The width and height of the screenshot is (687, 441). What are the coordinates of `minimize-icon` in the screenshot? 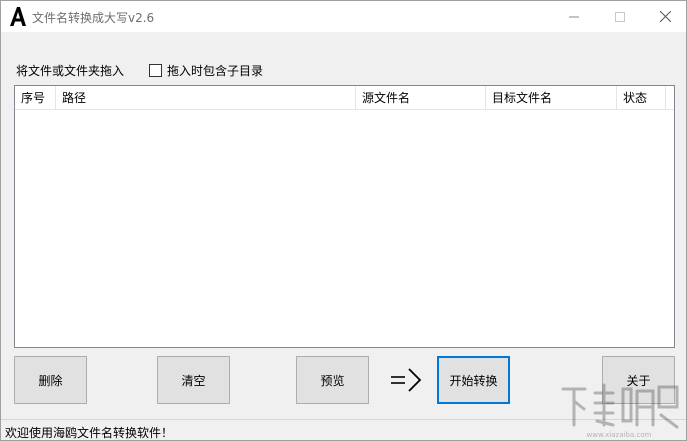 It's located at (574, 16).